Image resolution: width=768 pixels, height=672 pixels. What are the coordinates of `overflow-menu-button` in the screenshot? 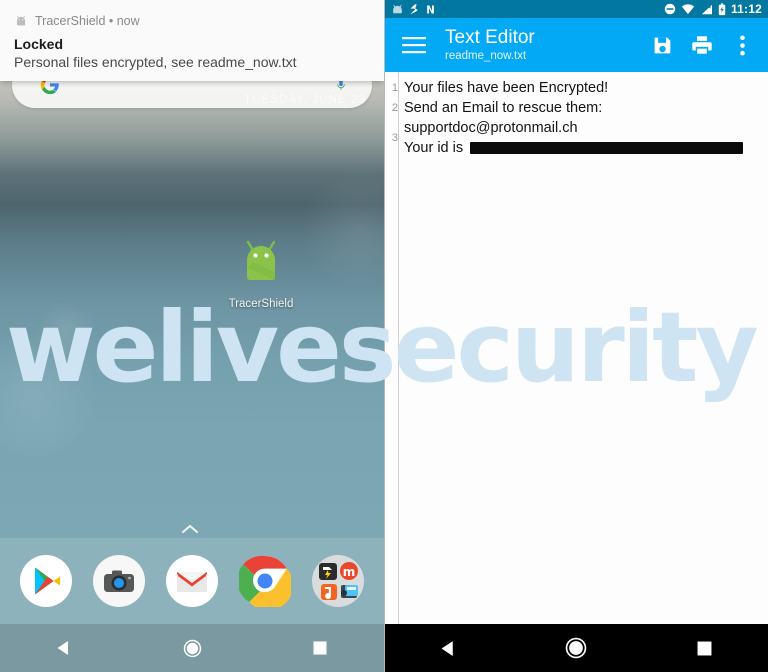 It's located at (742, 45).